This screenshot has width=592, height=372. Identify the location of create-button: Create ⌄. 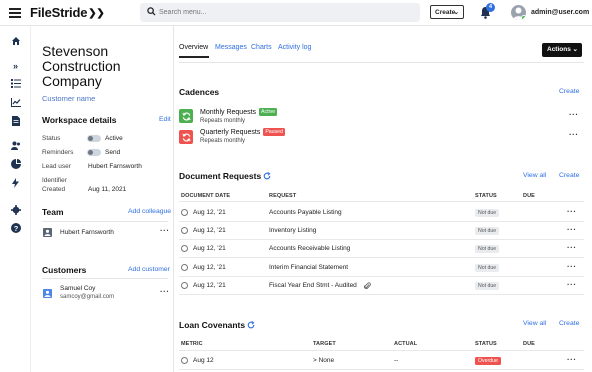
(447, 12).